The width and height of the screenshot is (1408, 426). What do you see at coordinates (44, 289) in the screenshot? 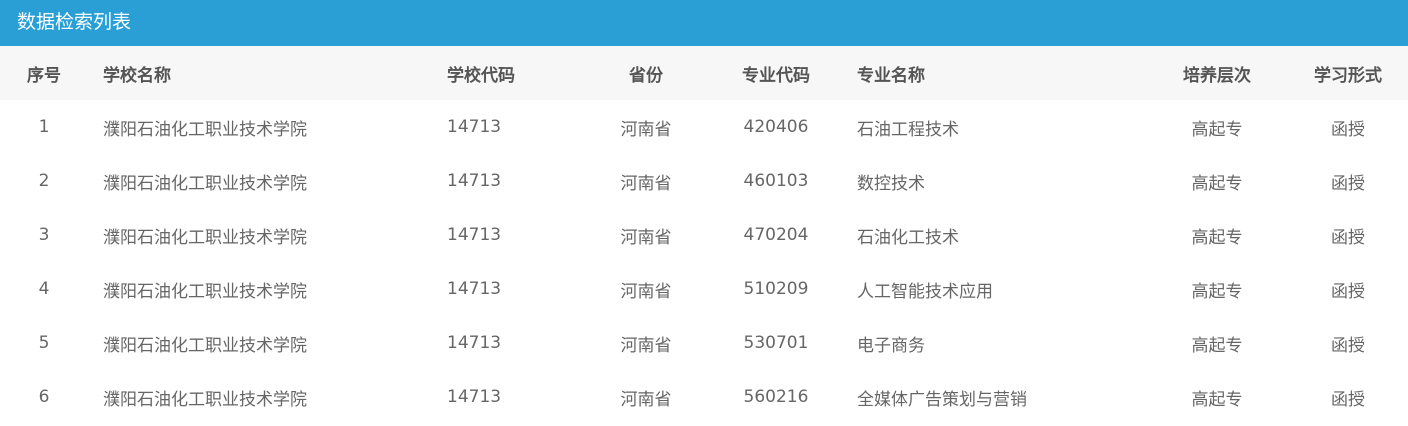
I see `cell-no: 4` at bounding box center [44, 289].